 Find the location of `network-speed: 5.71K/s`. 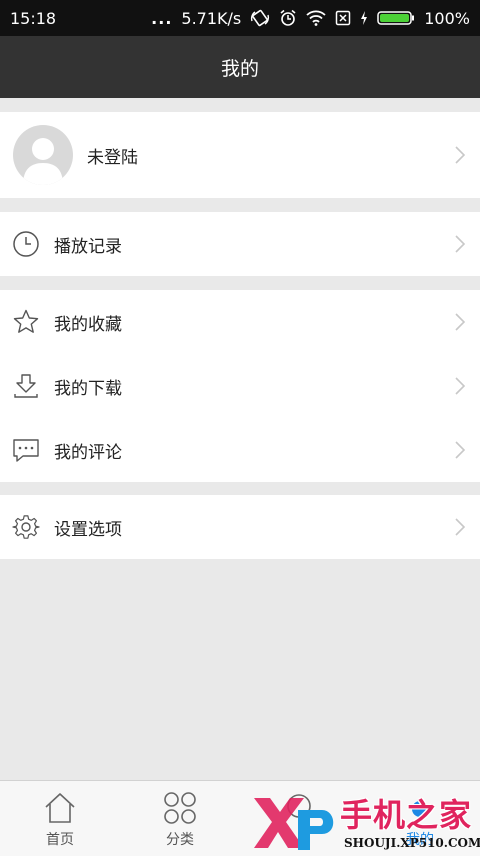

network-speed: 5.71K/s is located at coordinates (211, 18).